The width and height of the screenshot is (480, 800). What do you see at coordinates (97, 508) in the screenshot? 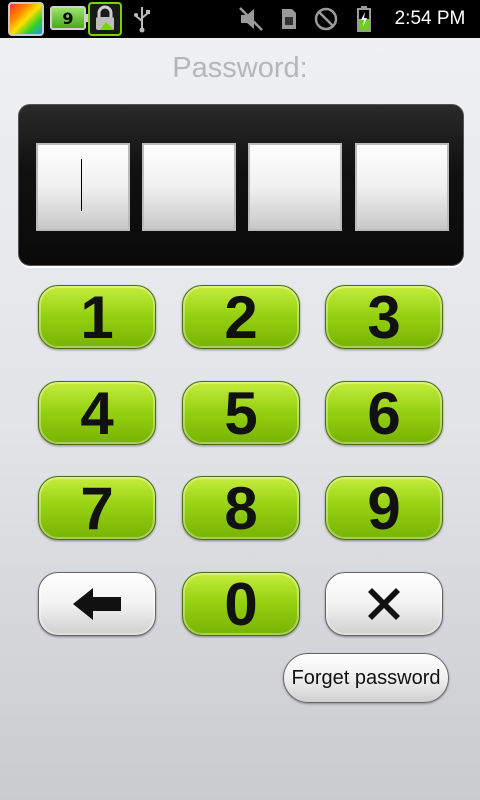
I see `key-7: 7` at bounding box center [97, 508].